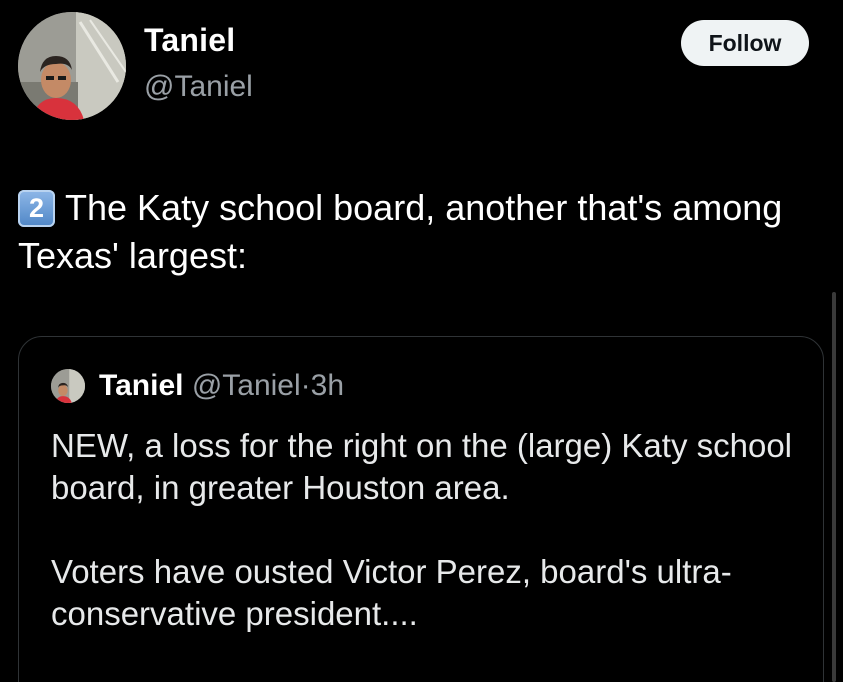 The image size is (843, 682). What do you see at coordinates (36, 208) in the screenshot?
I see `keycap-digit-two-icon: 2` at bounding box center [36, 208].